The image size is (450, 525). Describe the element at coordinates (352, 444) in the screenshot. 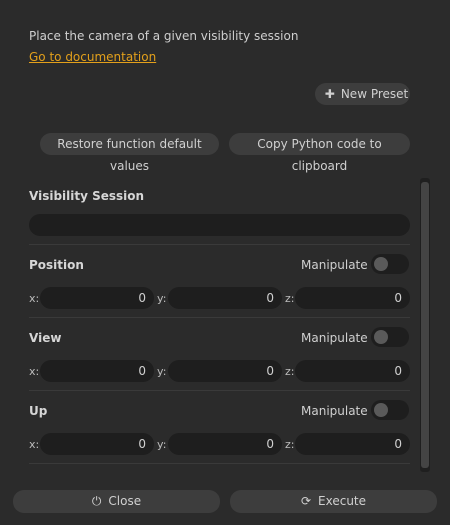

I see `up-z-input: 0` at that location.